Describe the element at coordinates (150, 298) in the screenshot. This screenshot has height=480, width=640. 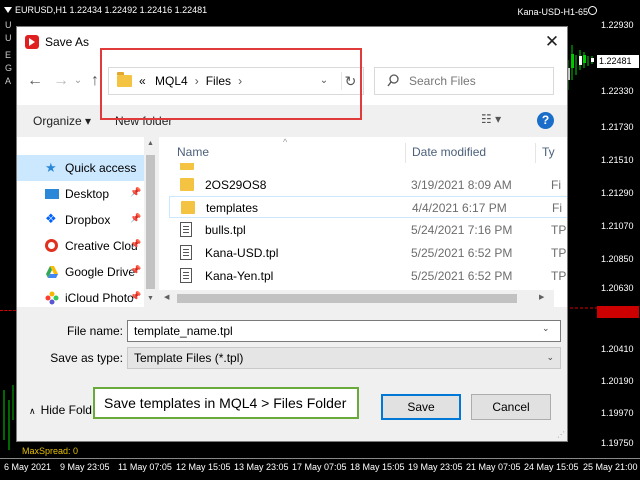
I see `scroll-down-icon: ▼` at that location.